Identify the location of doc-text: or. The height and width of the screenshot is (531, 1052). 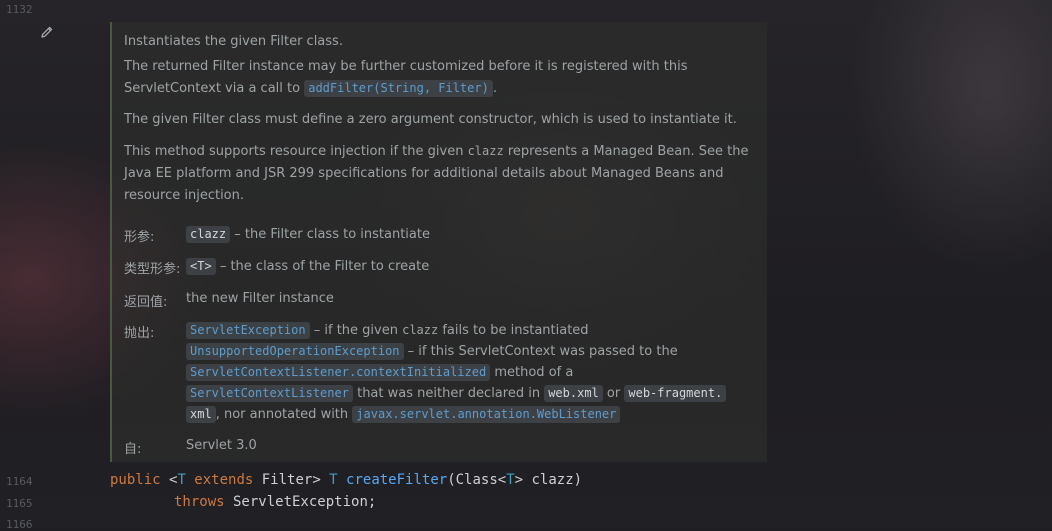
(613, 393).